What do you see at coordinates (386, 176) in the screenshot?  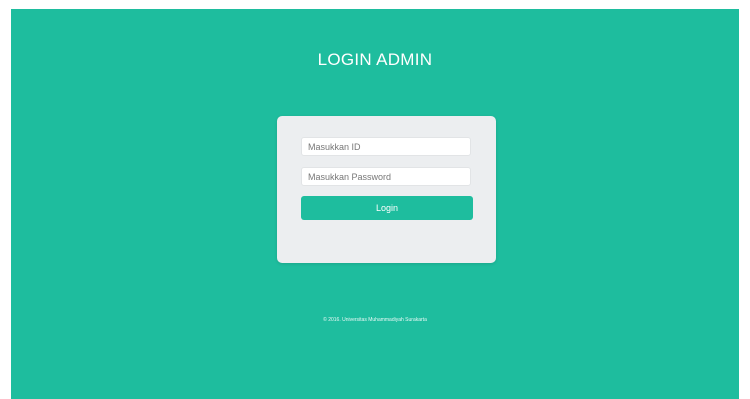 I see `password-input` at bounding box center [386, 176].